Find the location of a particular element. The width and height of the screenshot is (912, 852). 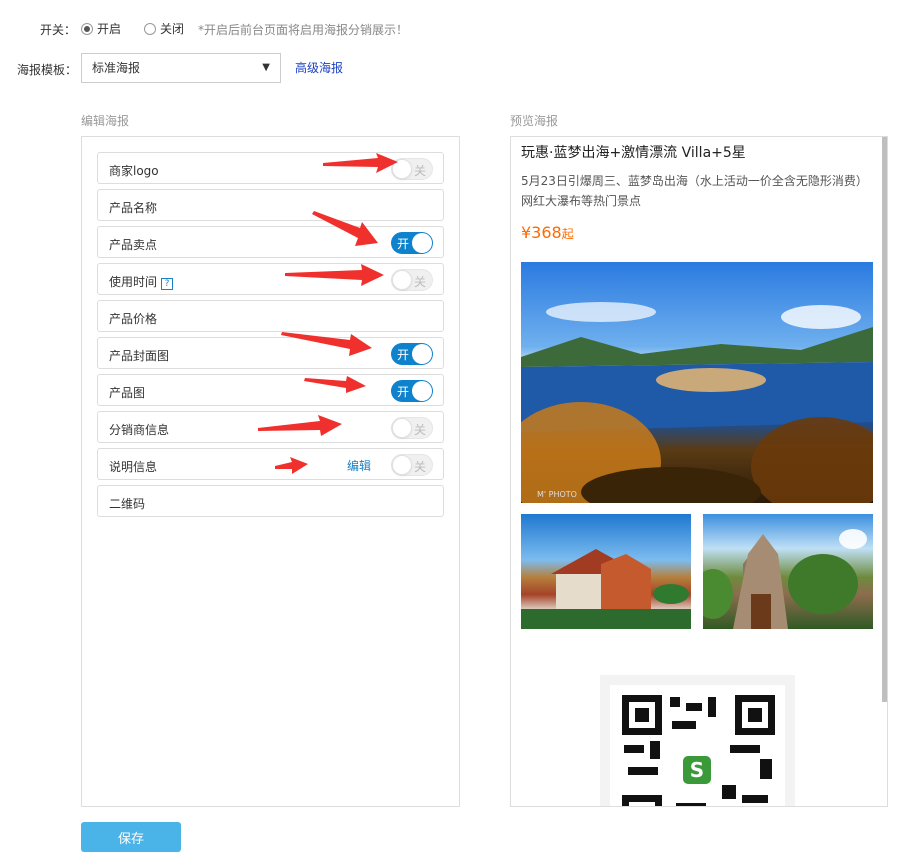

radio-on: 开启 is located at coordinates (101, 28).